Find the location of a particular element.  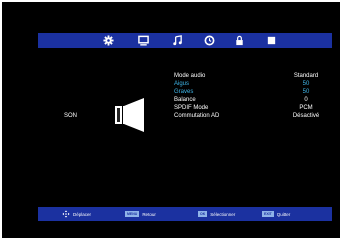

setting-label: Graves is located at coordinates (184, 92).